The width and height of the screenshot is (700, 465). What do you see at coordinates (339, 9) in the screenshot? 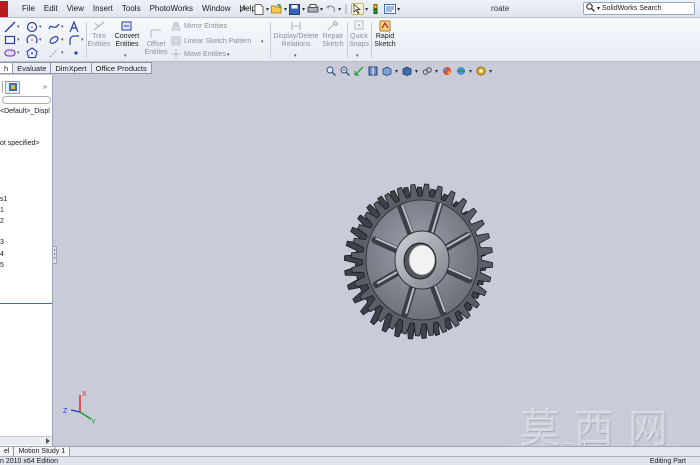
I see `undo-dropdown-icon: ▾` at bounding box center [339, 9].